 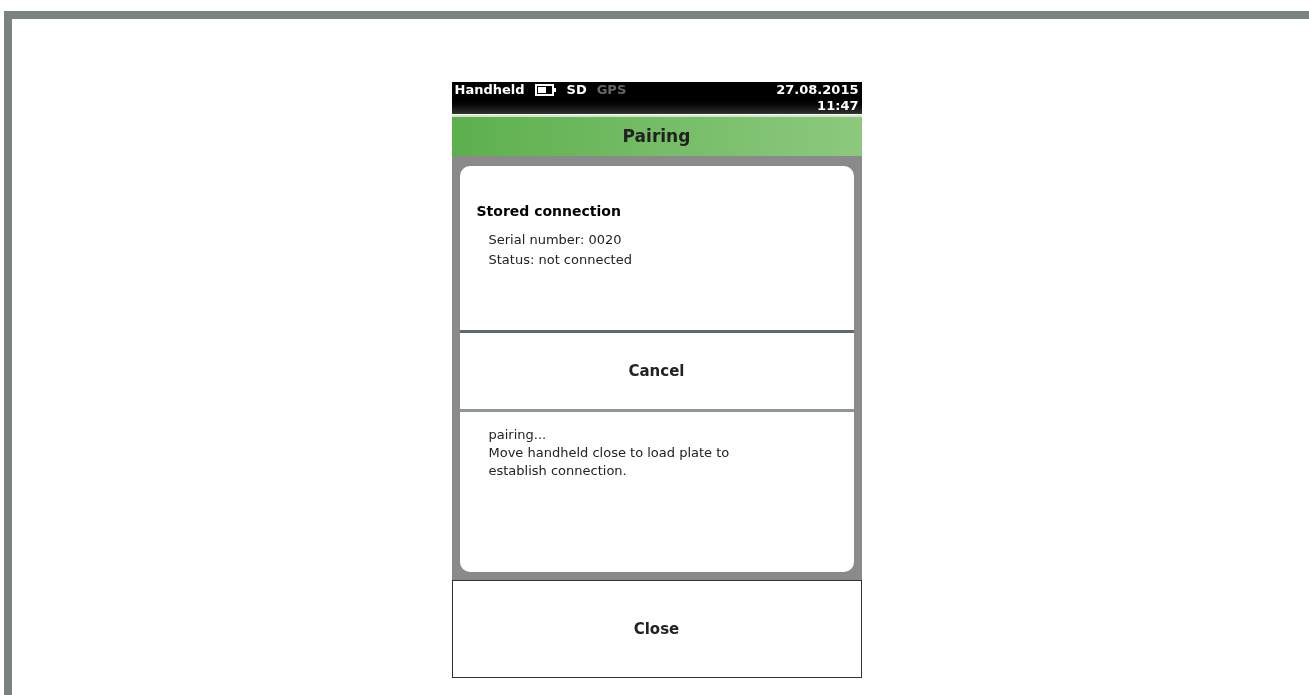 I want to click on device-name: Handheld, so click(x=489, y=90).